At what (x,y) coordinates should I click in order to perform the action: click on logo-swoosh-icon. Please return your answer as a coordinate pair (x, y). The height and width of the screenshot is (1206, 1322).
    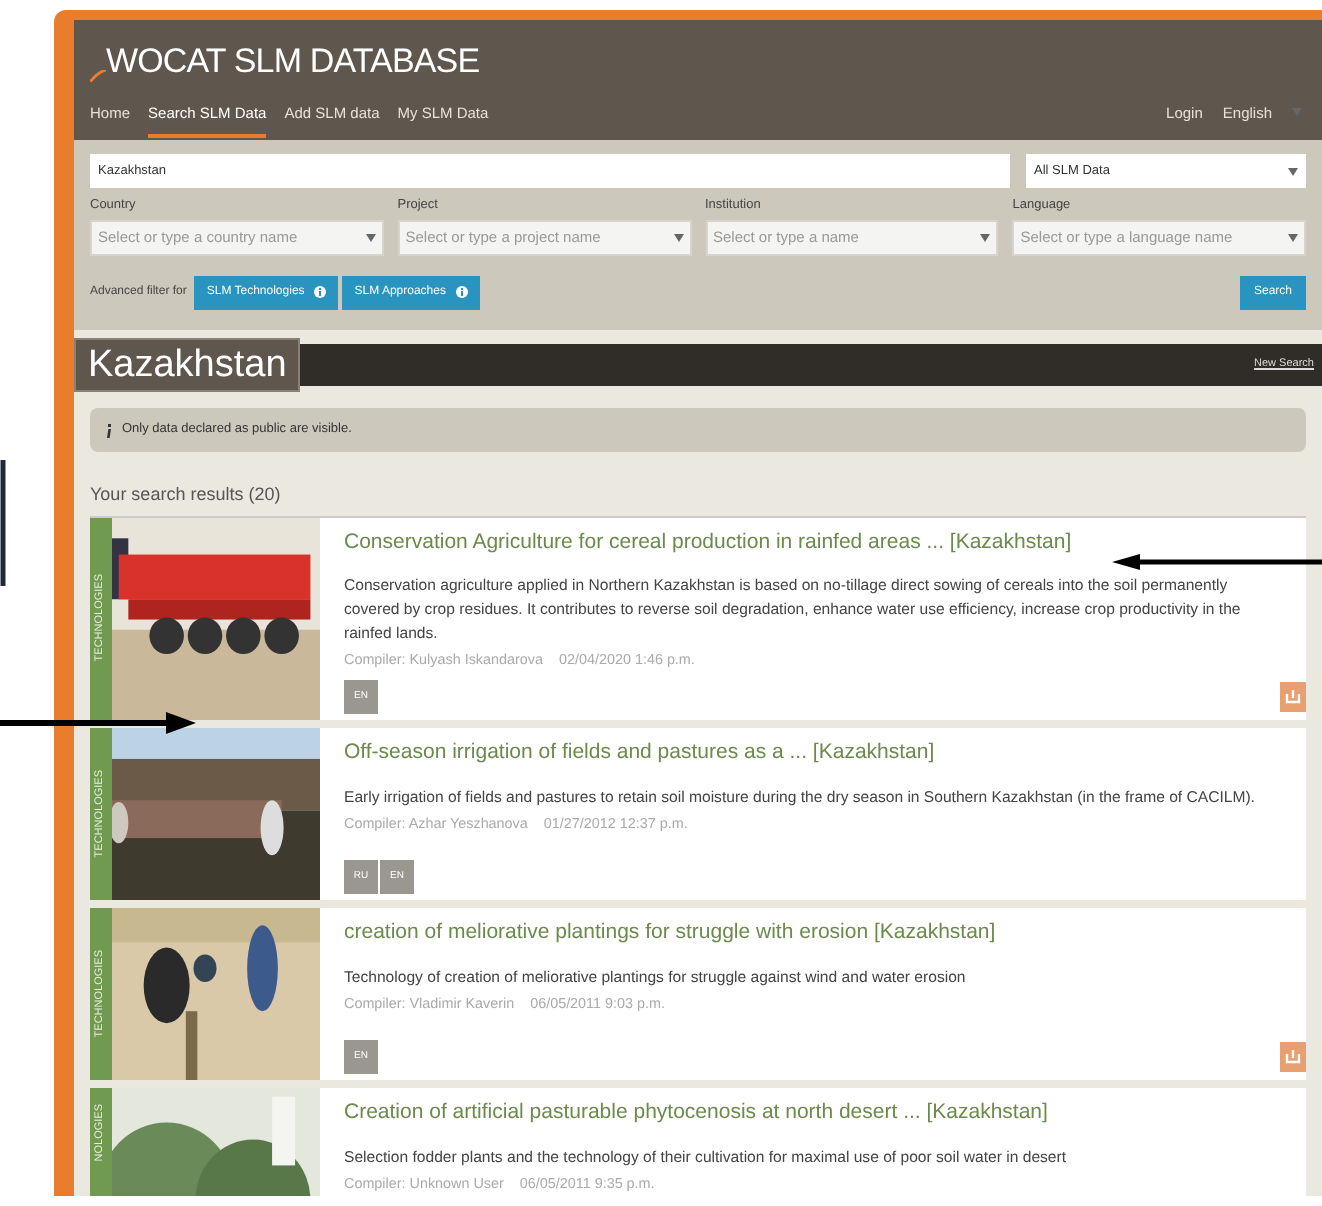
    Looking at the image, I should click on (98, 75).